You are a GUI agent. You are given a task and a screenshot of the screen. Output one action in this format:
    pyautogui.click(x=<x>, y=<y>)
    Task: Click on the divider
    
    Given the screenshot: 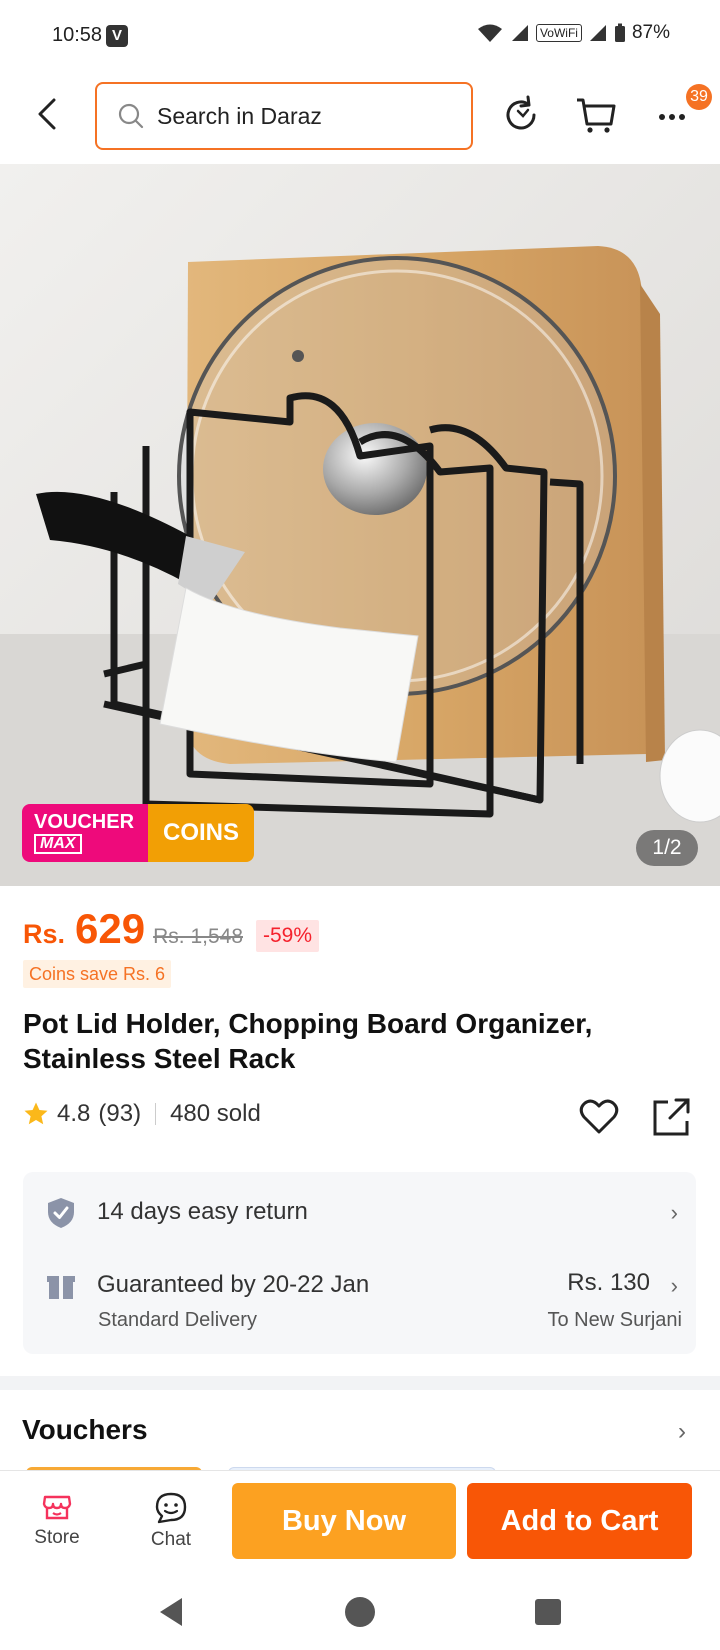 What is the action you would take?
    pyautogui.click(x=156, y=1114)
    